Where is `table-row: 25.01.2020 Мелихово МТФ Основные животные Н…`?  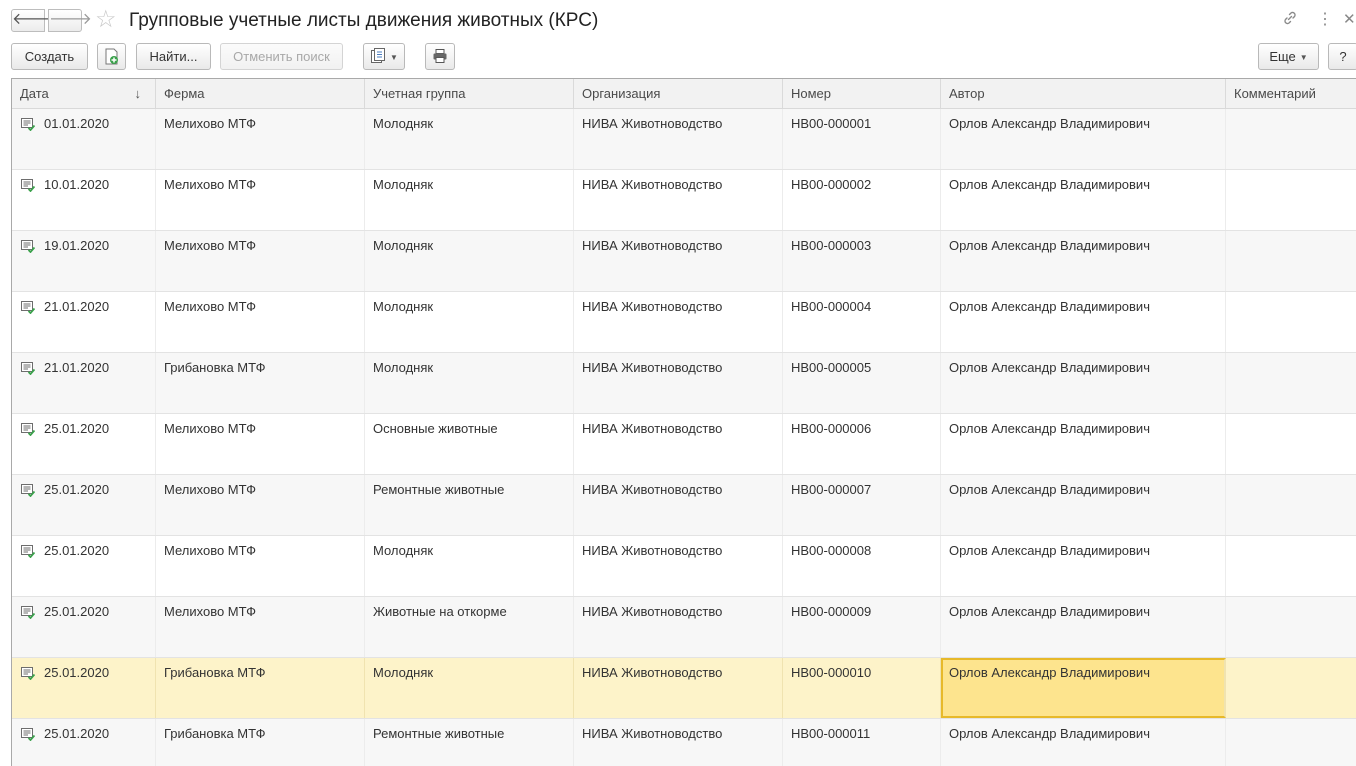 table-row: 25.01.2020 Мелихово МТФ Основные животные Н… is located at coordinates (684, 444).